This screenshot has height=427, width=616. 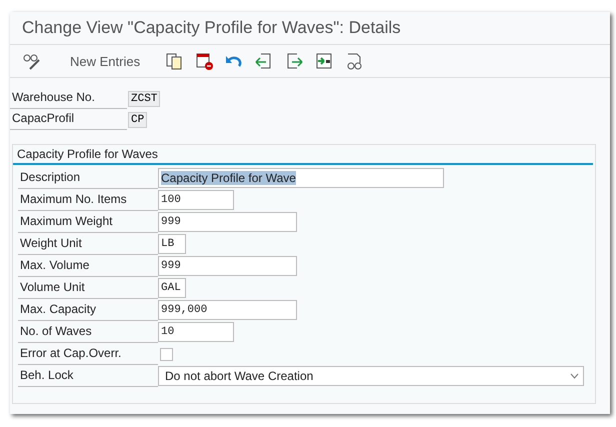 I want to click on field-label: Warehouse No., so click(x=68, y=98).